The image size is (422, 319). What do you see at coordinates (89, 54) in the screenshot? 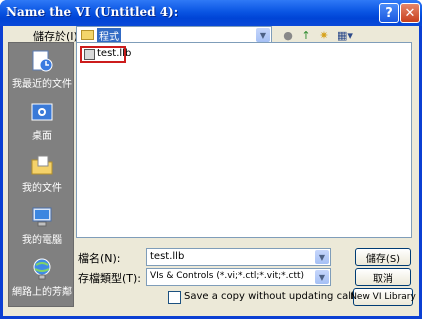
I see `llb-file-icon` at bounding box center [89, 54].